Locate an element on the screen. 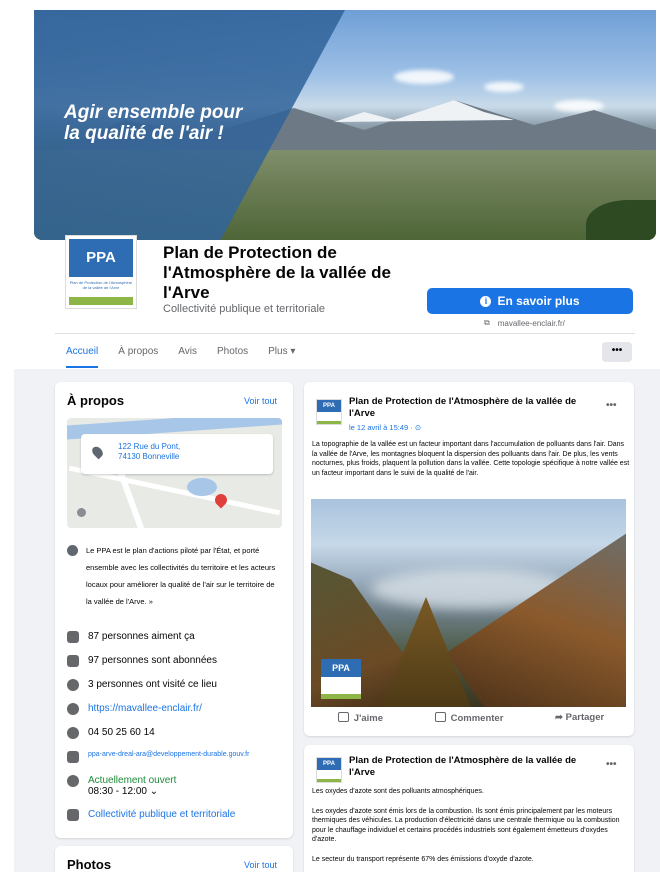  post-actions: J'aime Commenter ➦ Partager is located at coordinates (471, 718).